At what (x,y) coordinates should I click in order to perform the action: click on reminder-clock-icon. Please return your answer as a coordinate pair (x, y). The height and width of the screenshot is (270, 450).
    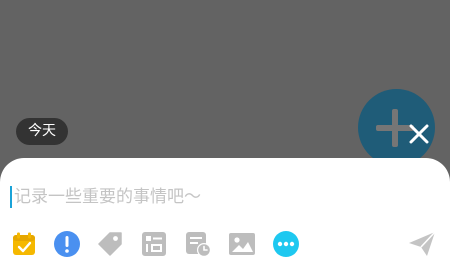
    Looking at the image, I should click on (198, 244).